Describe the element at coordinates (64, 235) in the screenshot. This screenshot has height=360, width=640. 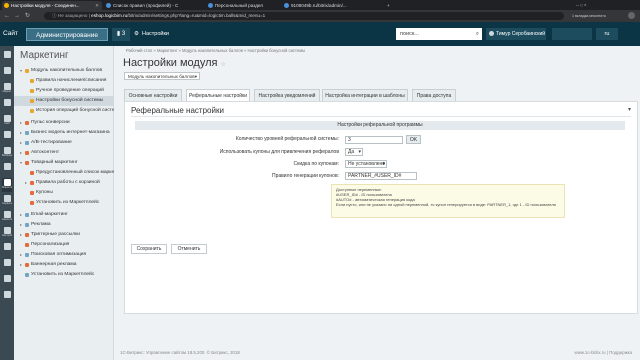
I see `menu-item: ▸ Триггерные рассылки` at that location.